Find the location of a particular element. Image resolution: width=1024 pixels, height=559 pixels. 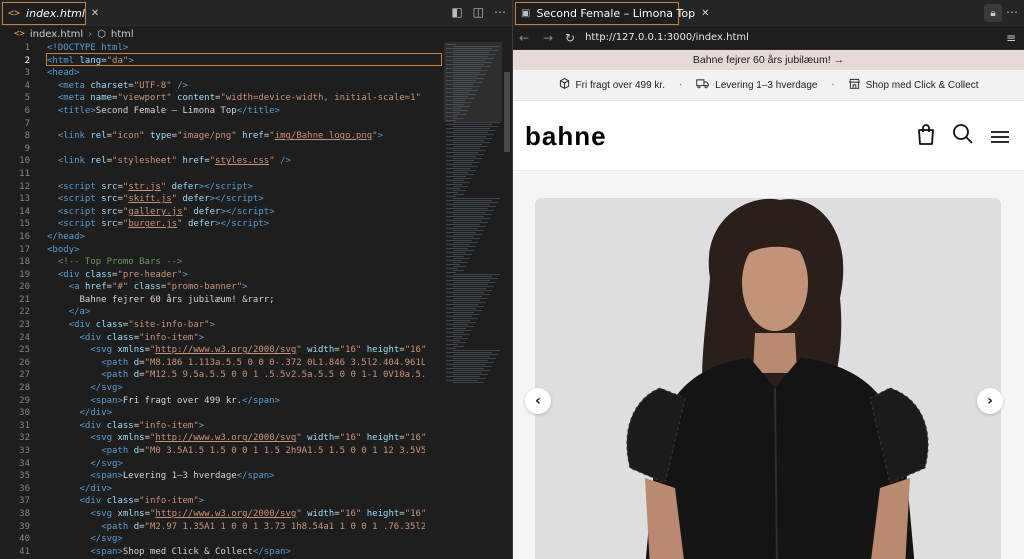

open-preview-icon: ◧ is located at coordinates (456, 12).